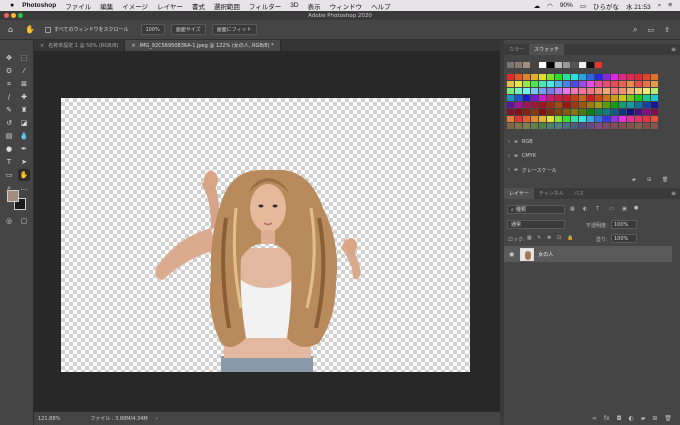 Image resolution: width=680 pixels, height=425 pixels. I want to click on adjustment-layer-icon: ◐, so click(630, 418).